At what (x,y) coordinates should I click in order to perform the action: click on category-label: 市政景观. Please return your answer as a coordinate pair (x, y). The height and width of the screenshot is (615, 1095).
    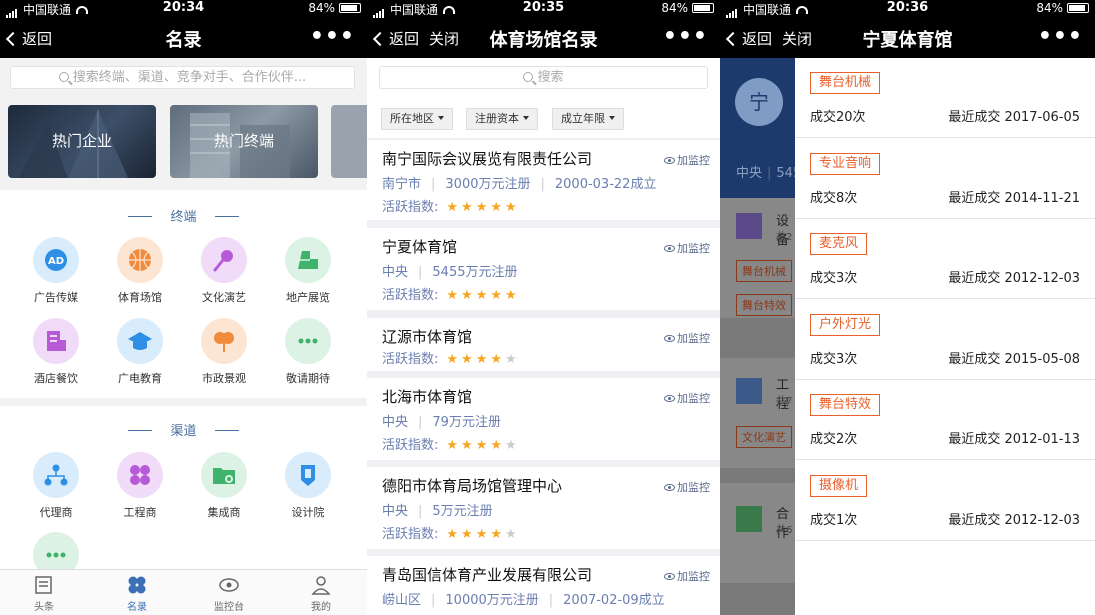
    Looking at the image, I should click on (224, 378).